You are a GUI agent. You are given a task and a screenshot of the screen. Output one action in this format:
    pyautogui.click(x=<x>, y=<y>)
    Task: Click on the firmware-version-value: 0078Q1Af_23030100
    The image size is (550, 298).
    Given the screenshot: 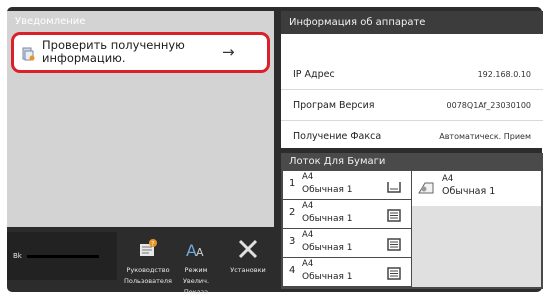 What is the action you would take?
    pyautogui.click(x=488, y=105)
    